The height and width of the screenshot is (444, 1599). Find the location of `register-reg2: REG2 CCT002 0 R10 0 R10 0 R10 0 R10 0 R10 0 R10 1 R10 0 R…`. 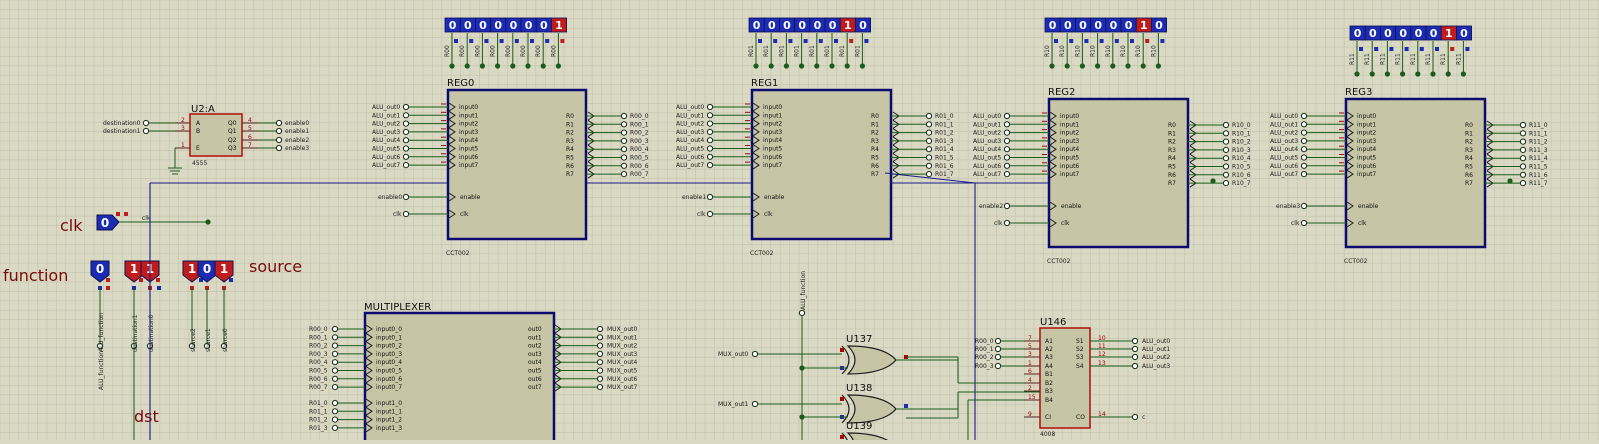

register-reg2: REG2 CCT002 0 R10 0 R10 0 R10 0 R10 0 R10 0 R10 1 R10 0 R… is located at coordinates (1112, 141).